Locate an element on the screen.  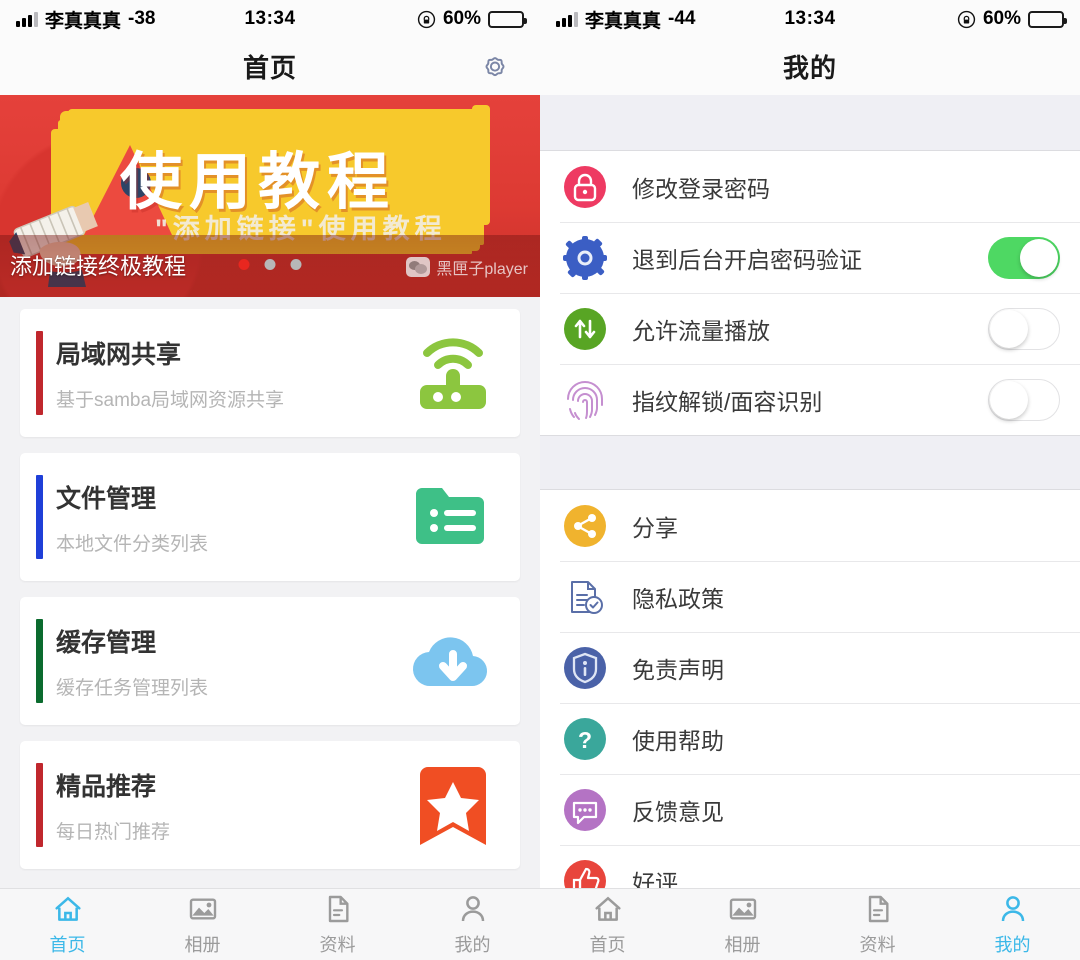
card-file-manager: 文件管理 本地文件分类列表 is located at coordinates (270, 517).